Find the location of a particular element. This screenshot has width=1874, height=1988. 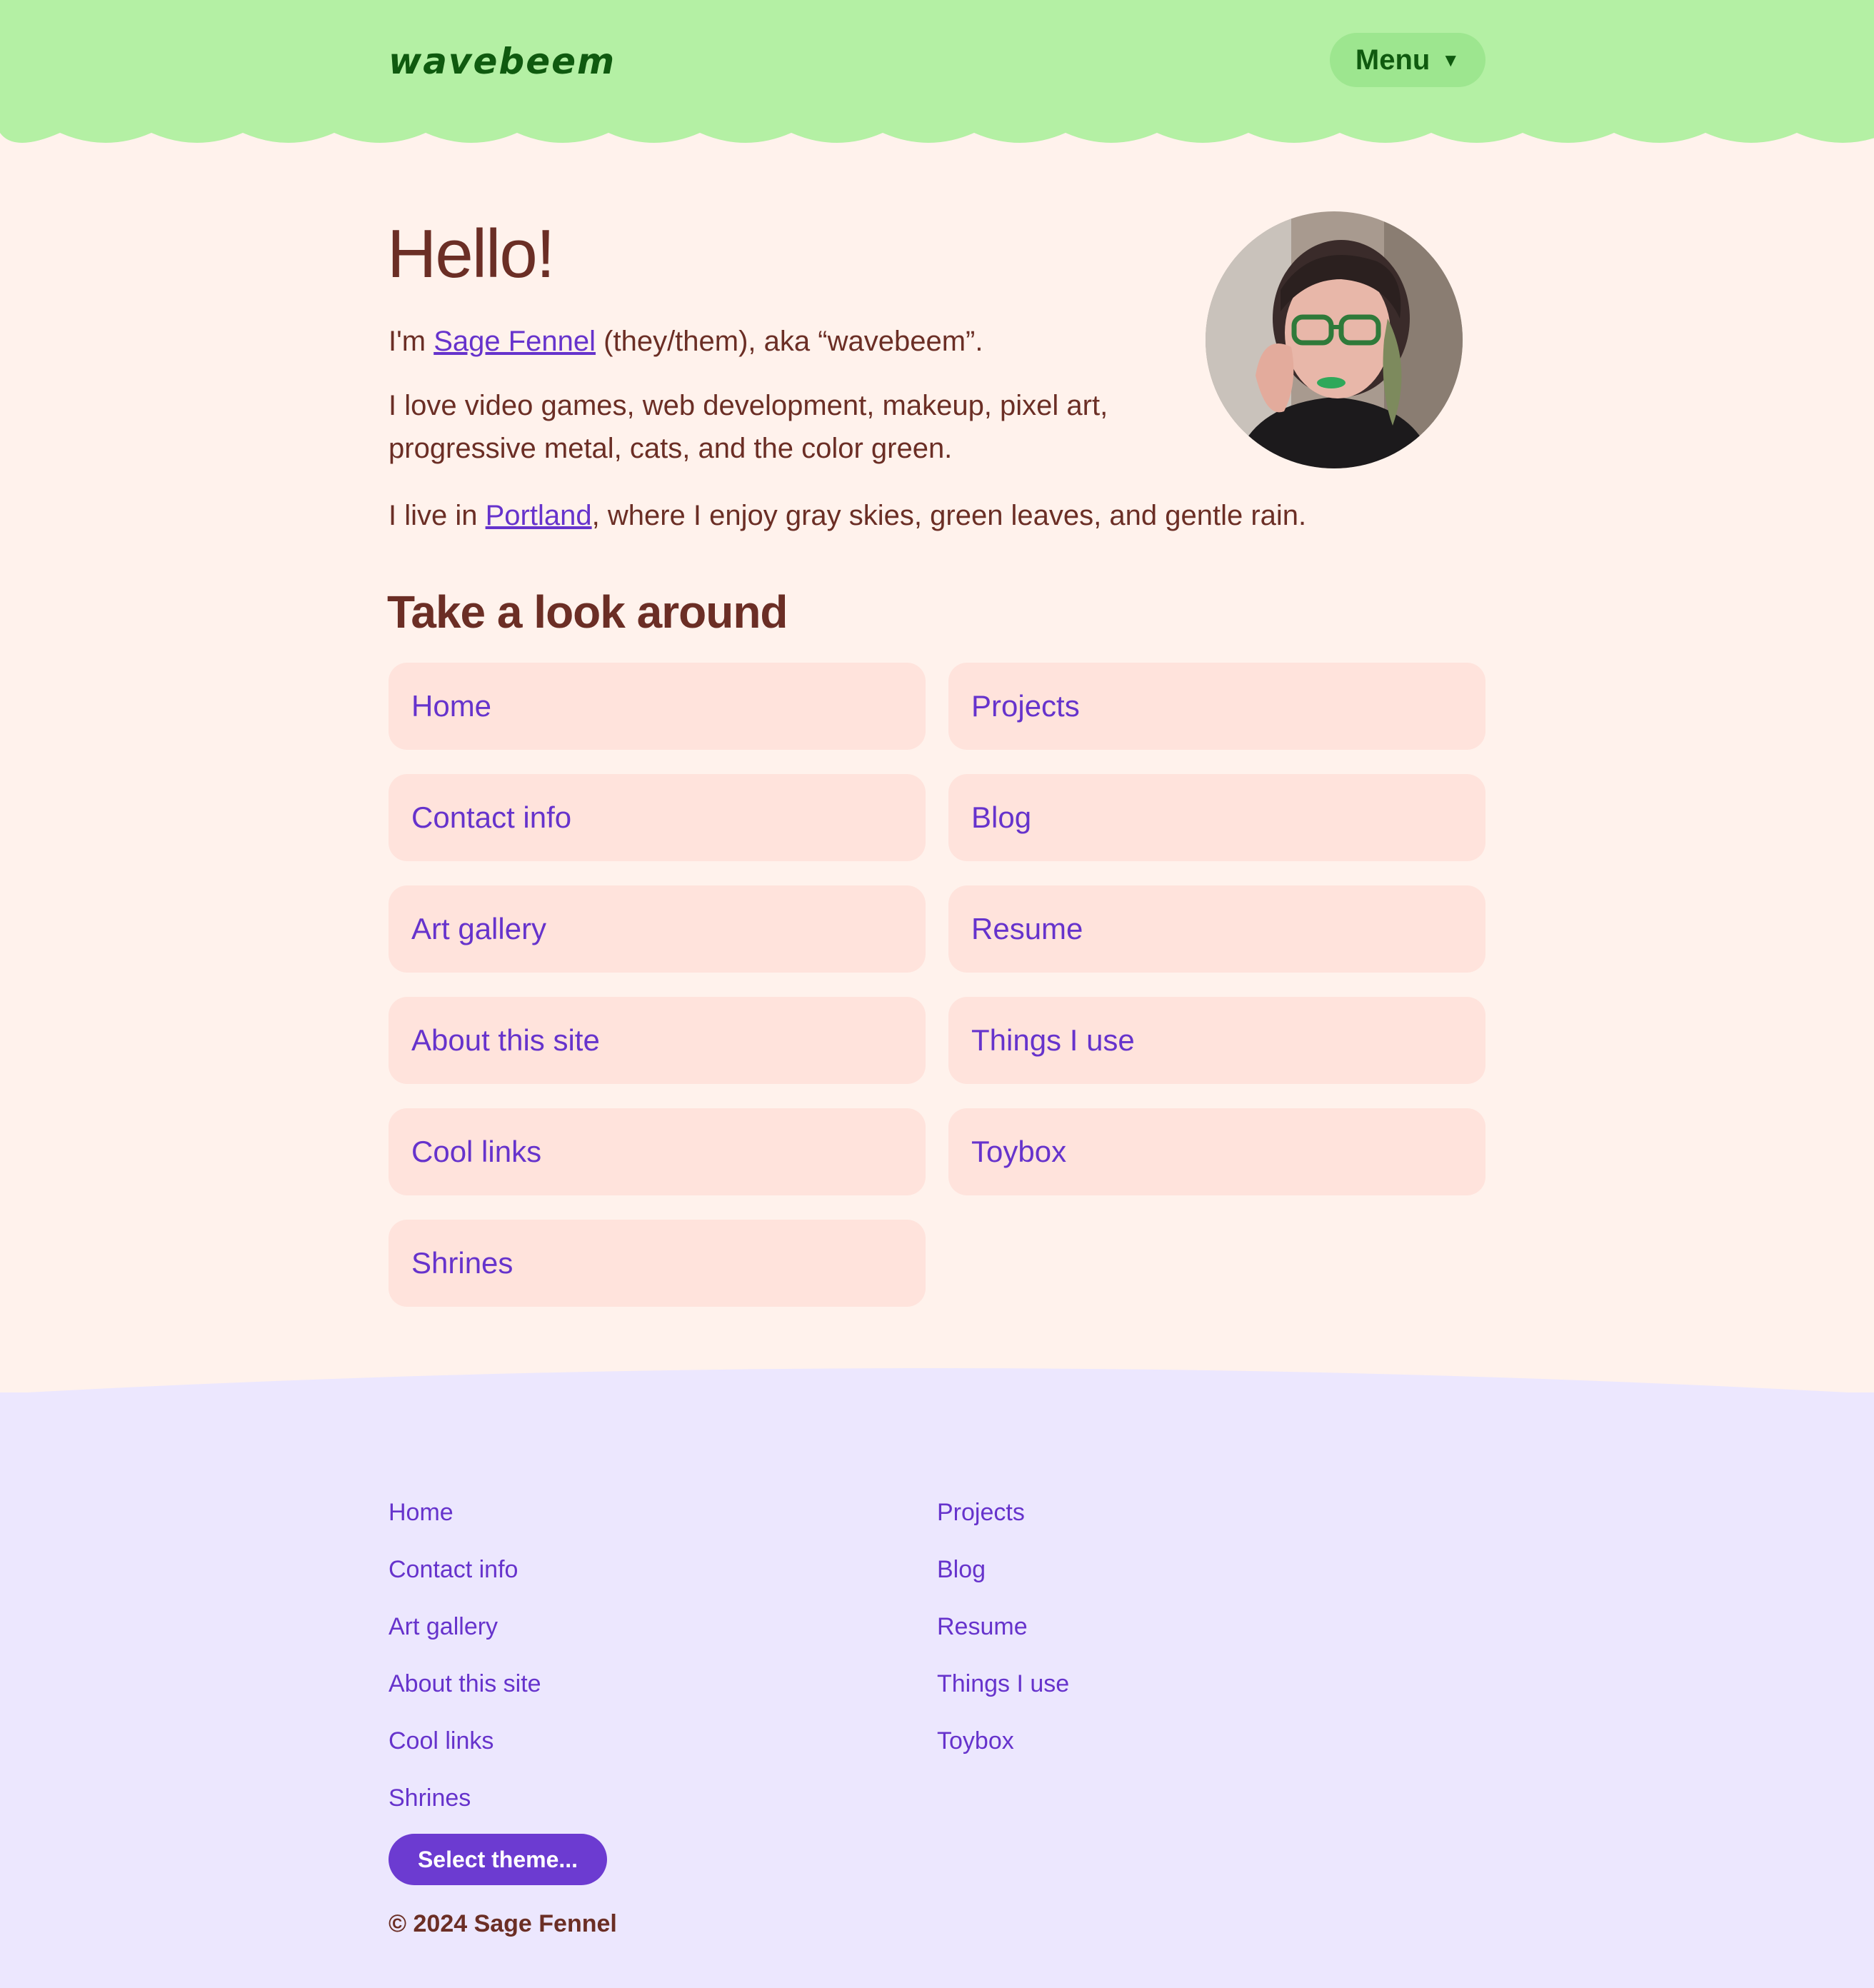

footer-link-things-i-use: Things I use is located at coordinates (1003, 1679).